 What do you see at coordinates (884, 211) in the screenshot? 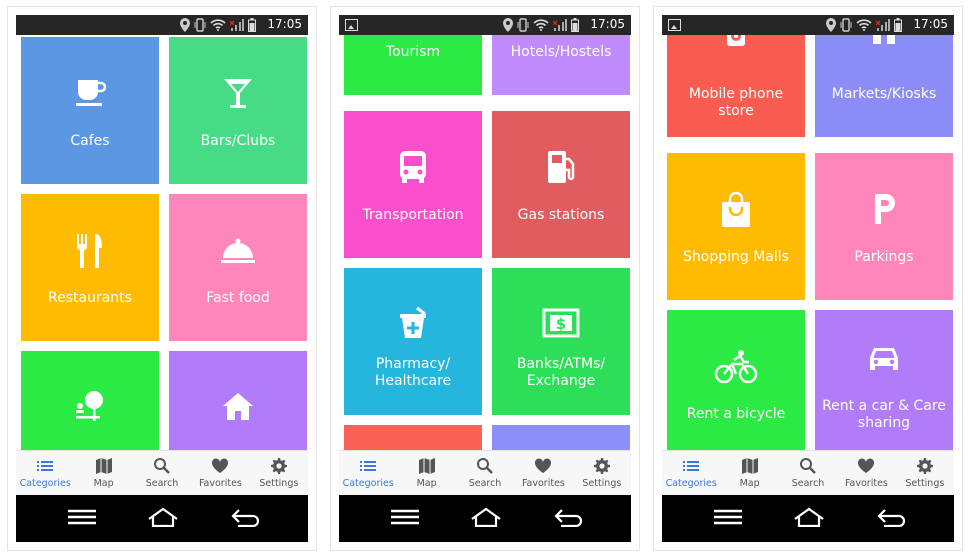
I see `parking-p-icon` at bounding box center [884, 211].